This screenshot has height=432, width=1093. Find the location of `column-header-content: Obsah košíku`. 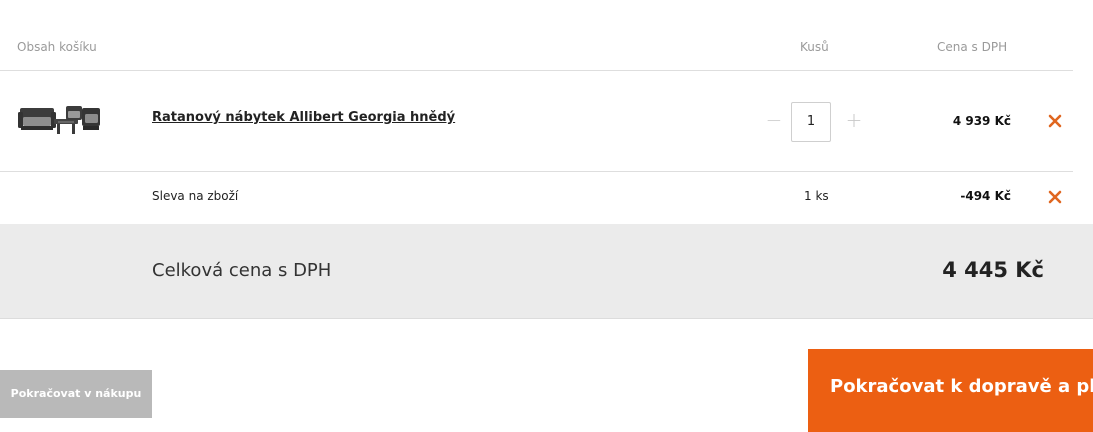

column-header-content: Obsah košíku is located at coordinates (57, 47).